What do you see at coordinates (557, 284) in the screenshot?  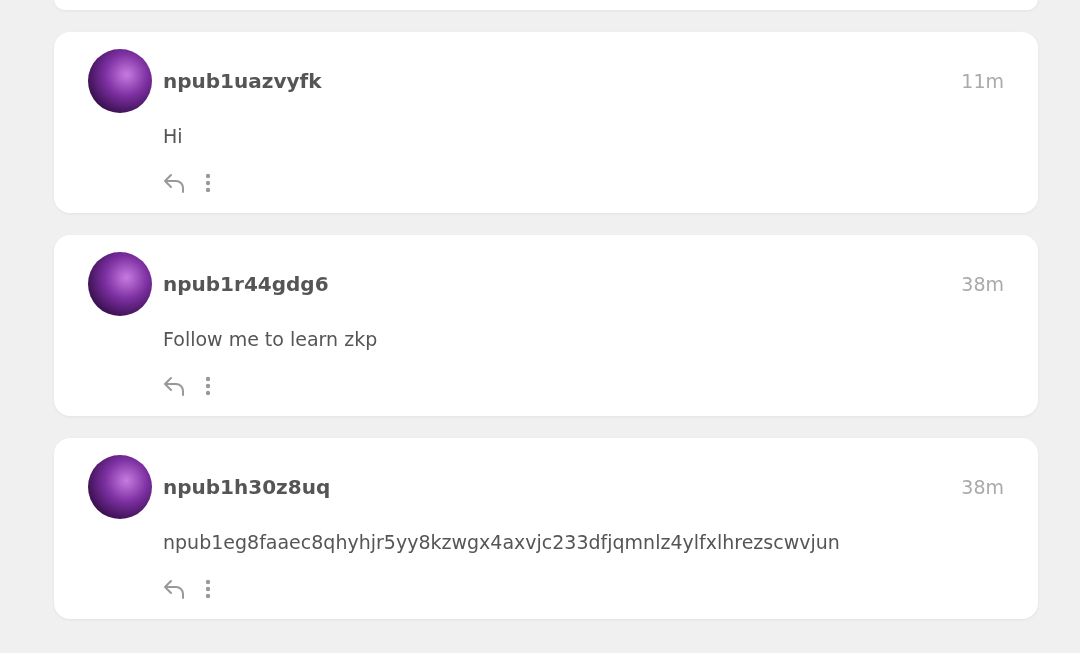 I see `author-name: npub1r44gdg6` at bounding box center [557, 284].